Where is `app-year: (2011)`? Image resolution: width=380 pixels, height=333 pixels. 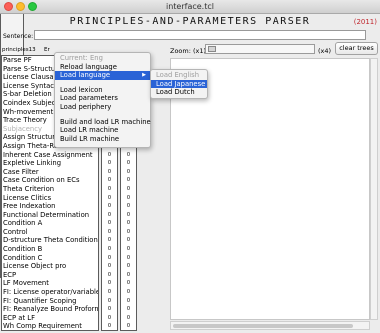 app-year: (2011) is located at coordinates (365, 22).